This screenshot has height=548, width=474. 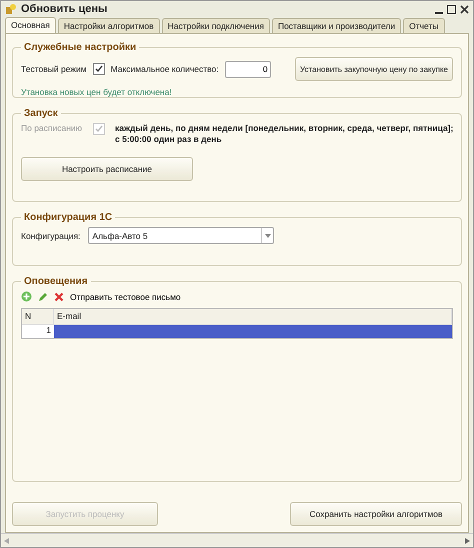 What do you see at coordinates (337, 26) in the screenshot?
I see `tab: Поставщики и производители` at bounding box center [337, 26].